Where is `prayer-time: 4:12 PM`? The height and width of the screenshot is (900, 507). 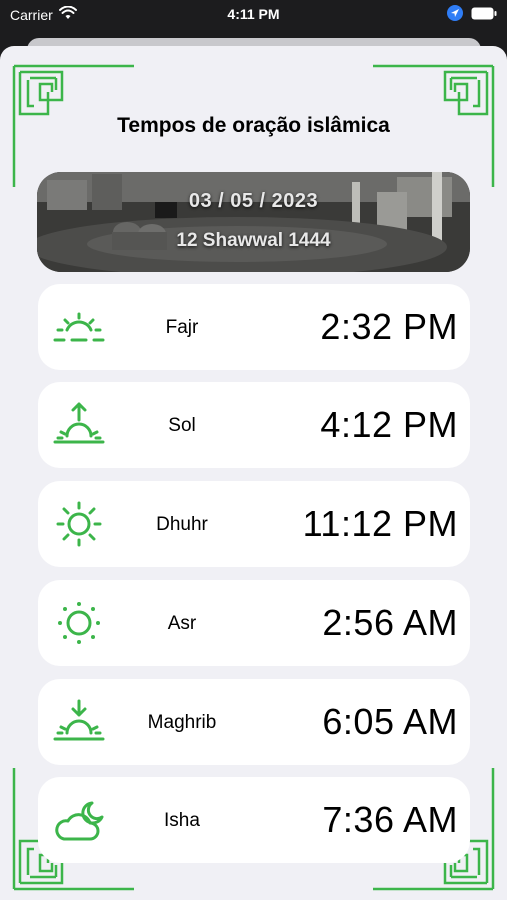
prayer-time: 4:12 PM is located at coordinates (389, 424).